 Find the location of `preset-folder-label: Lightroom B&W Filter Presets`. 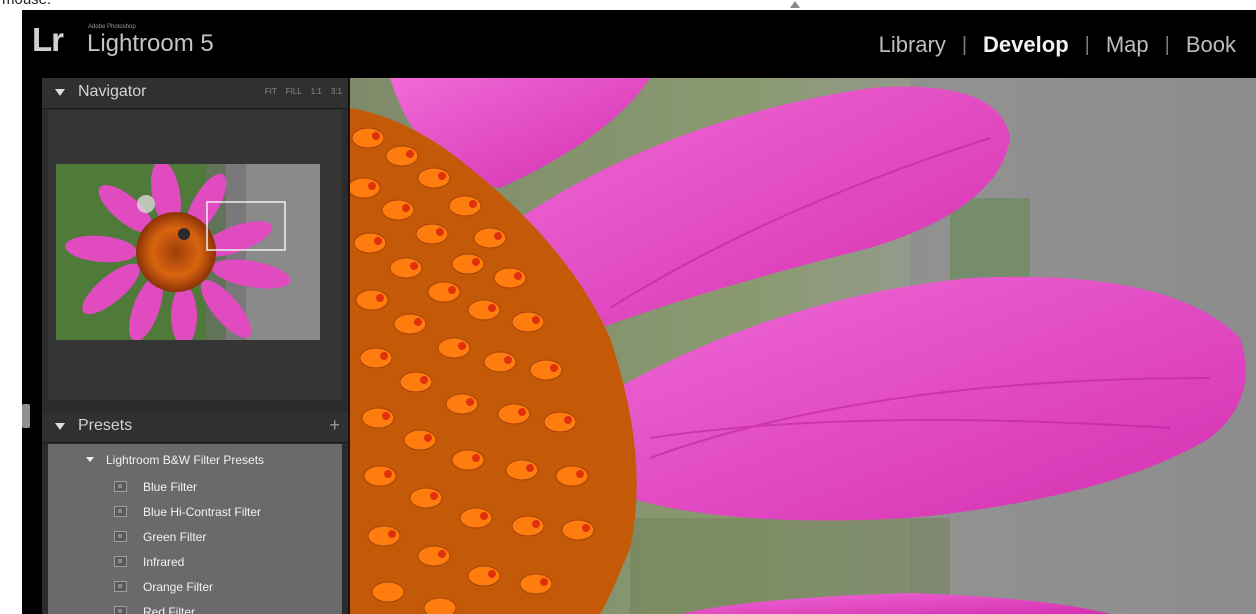

preset-folder-label: Lightroom B&W Filter Presets is located at coordinates (185, 460).